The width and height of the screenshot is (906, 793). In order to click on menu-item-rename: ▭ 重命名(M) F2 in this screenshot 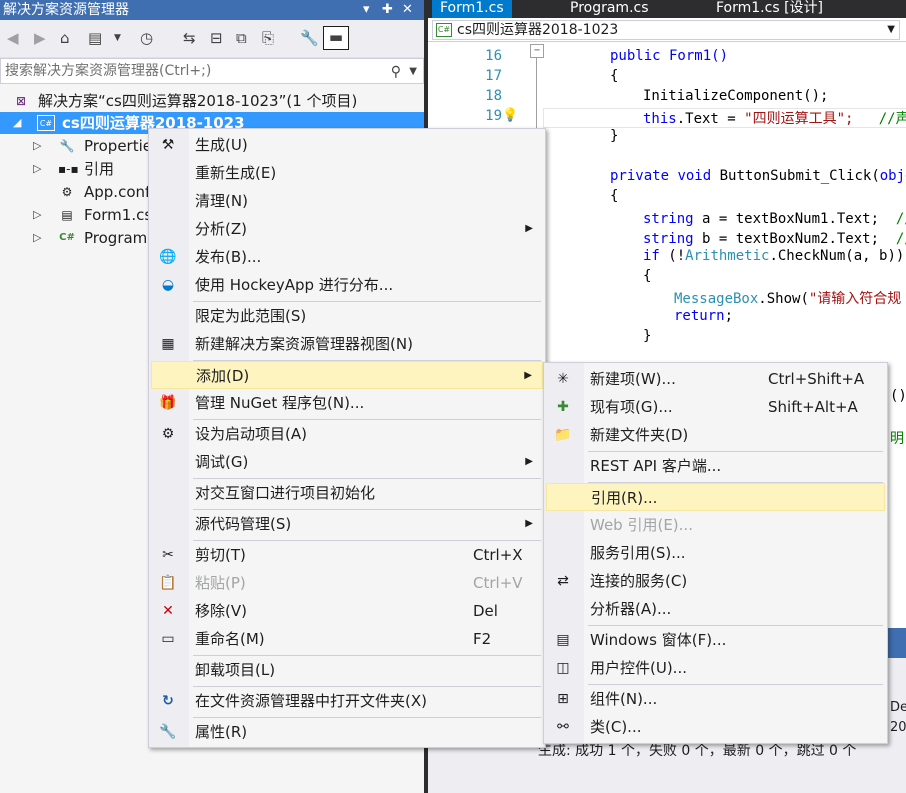, I will do `click(347, 639)`.